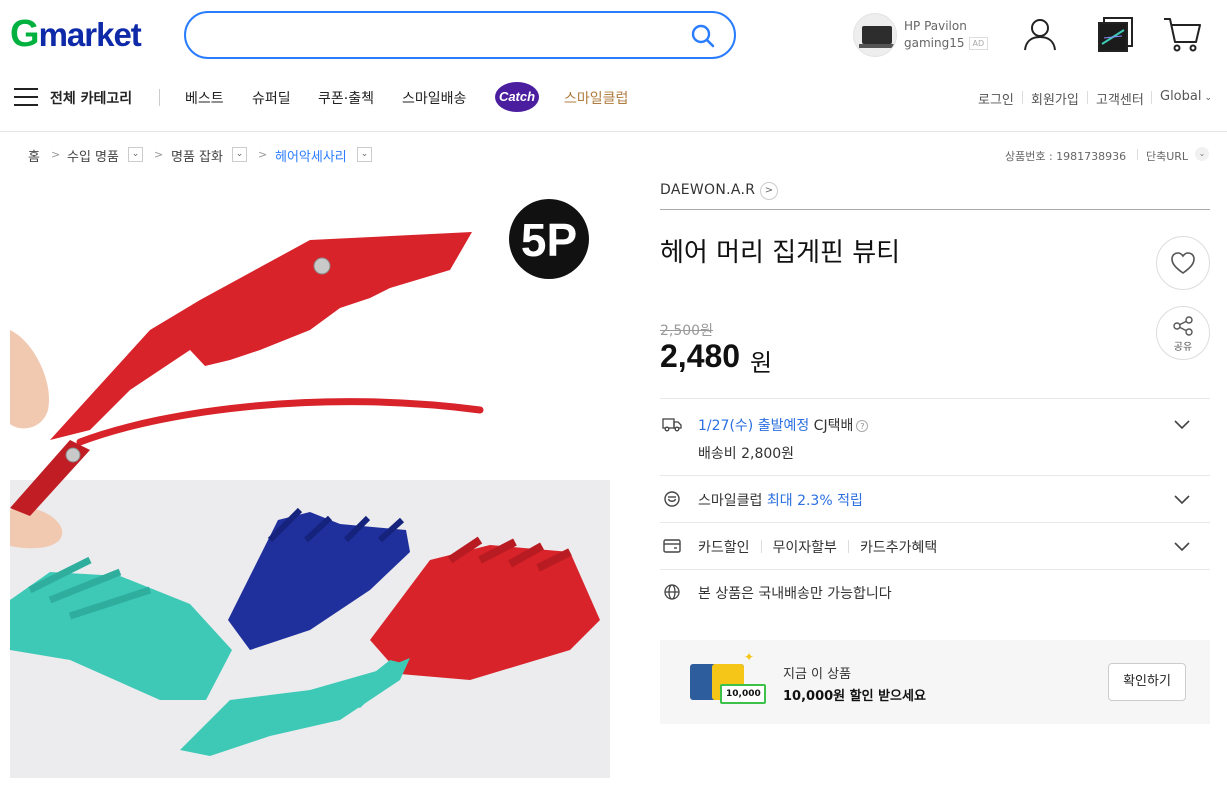 This screenshot has height=786, width=1227. I want to click on breadcrumb-level-2: 명품 잡화, so click(197, 155).